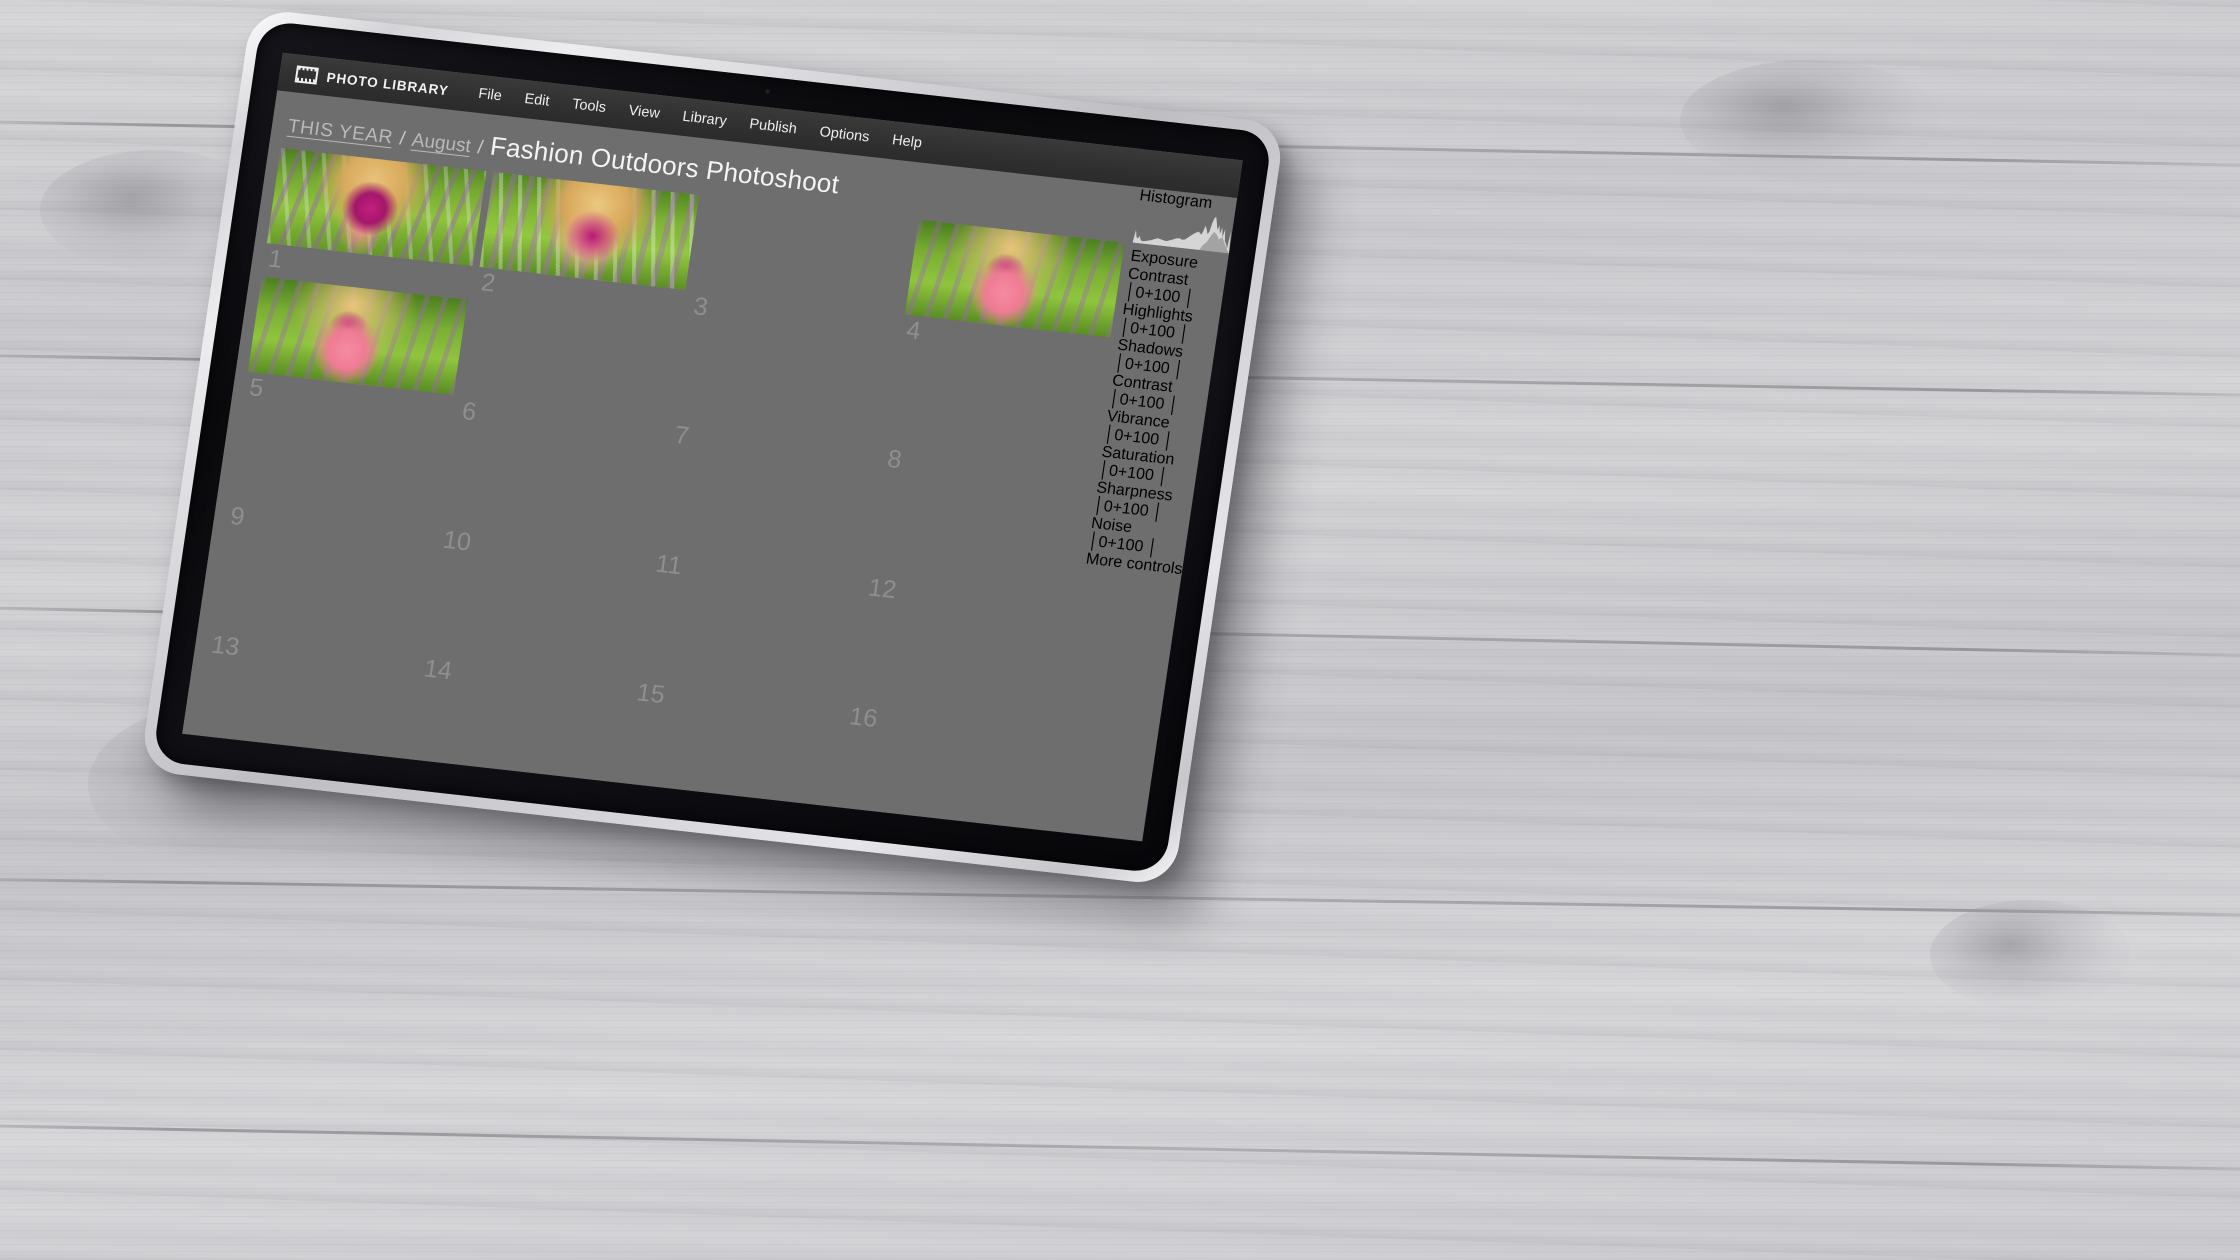 Image resolution: width=2240 pixels, height=1260 pixels. Describe the element at coordinates (530, 631) in the screenshot. I see `thumbnail-cell: 14` at that location.